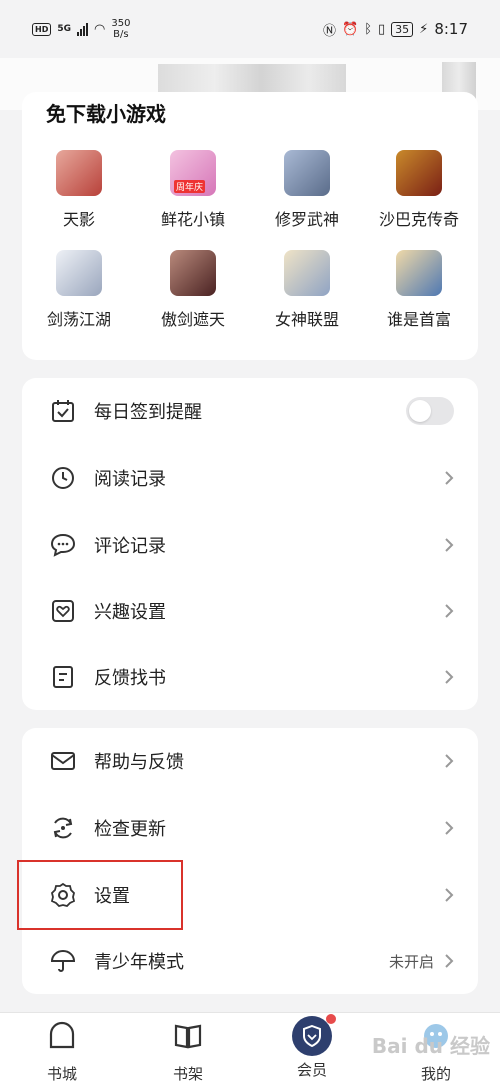 Image resolution: width=500 pixels, height=1084 pixels. Describe the element at coordinates (250, 961) in the screenshot. I see `menu-item-teen-mode: 青少年模式 未开启` at that location.